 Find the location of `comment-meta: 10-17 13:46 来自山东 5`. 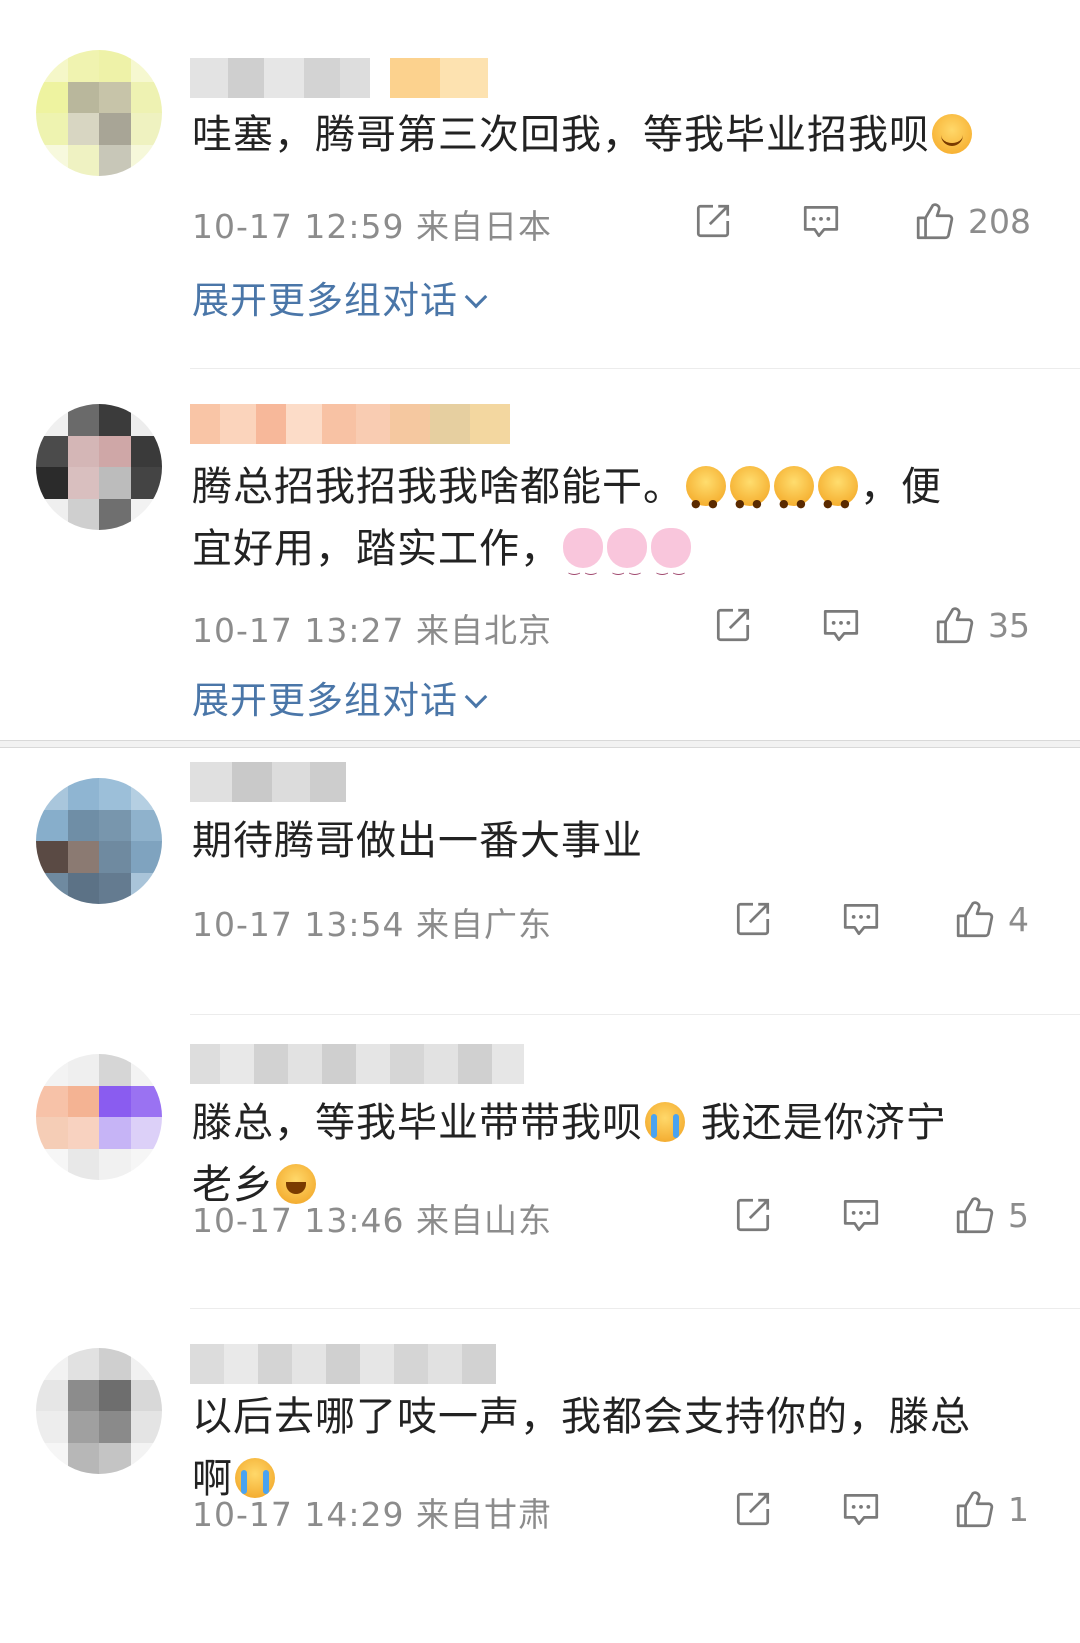

comment-meta: 10-17 13:46 来自山东 5 is located at coordinates (636, 1215).